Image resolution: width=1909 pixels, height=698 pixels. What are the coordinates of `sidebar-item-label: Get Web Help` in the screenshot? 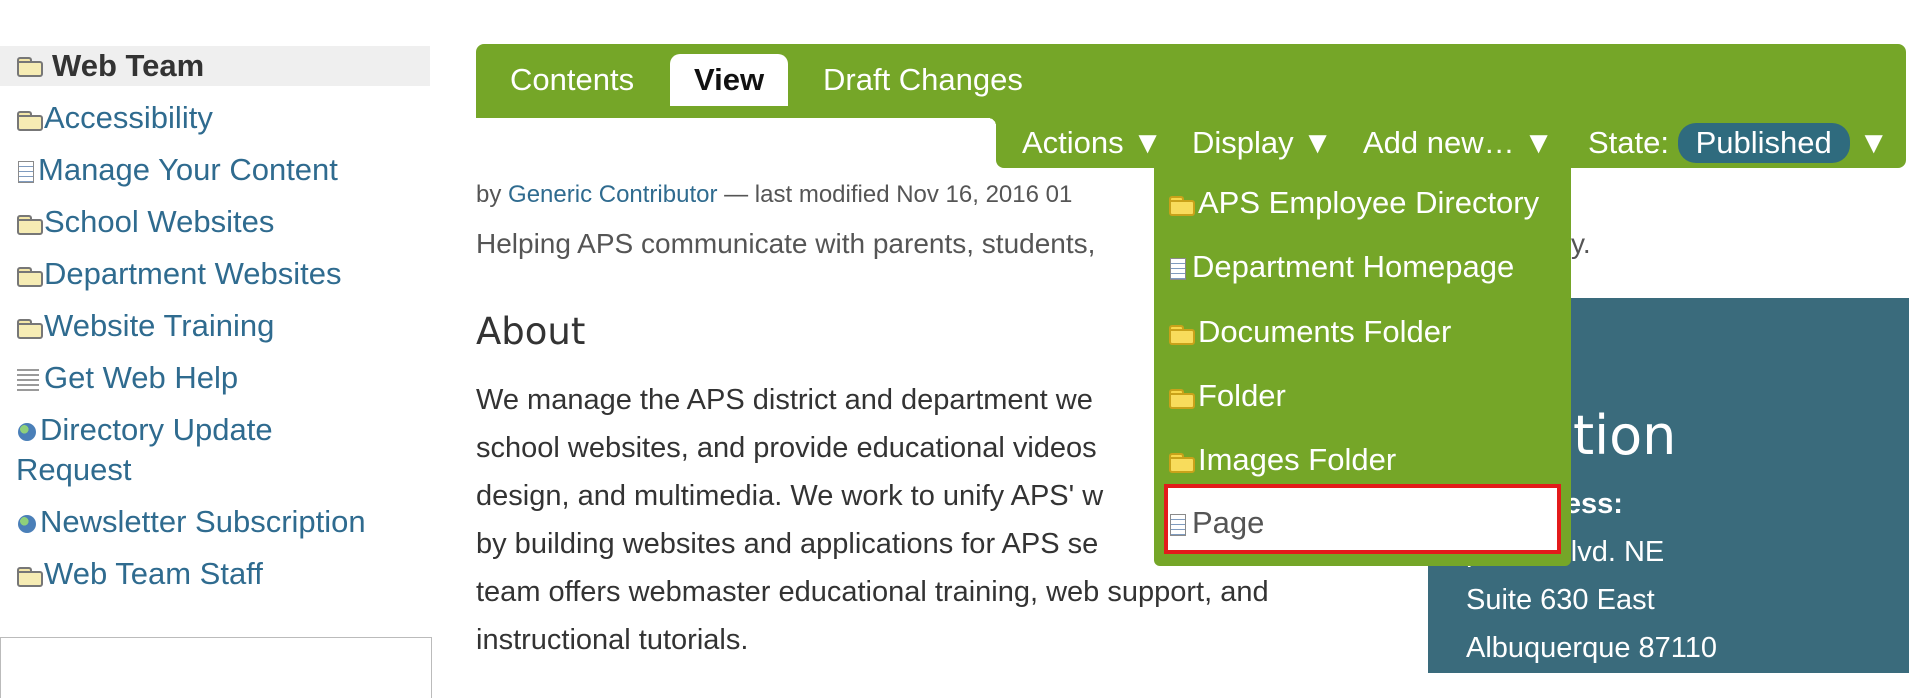 It's located at (141, 377).